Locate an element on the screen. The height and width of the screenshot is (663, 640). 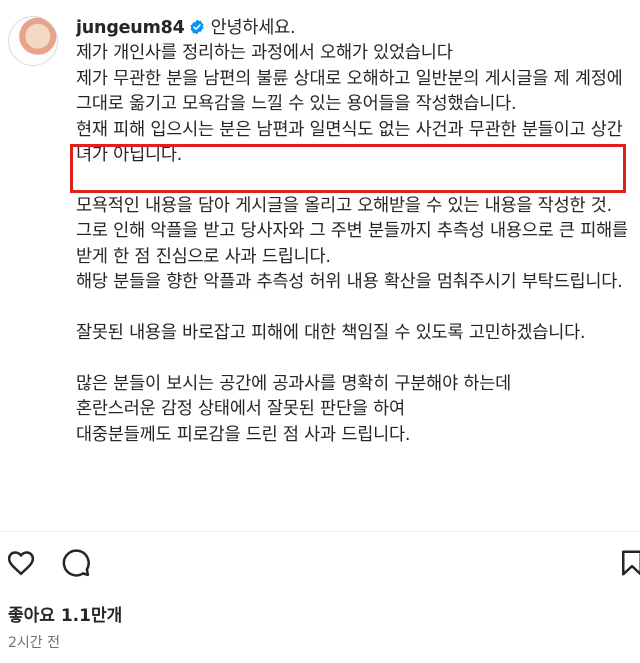
like-button is located at coordinates (21, 563).